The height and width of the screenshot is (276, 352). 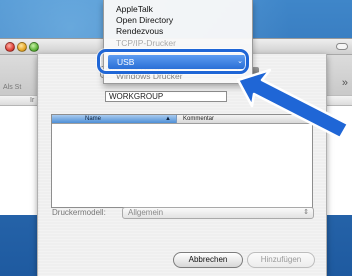 I want to click on menu-item-tcpip: TCP/IP-Drucker, so click(x=146, y=43).